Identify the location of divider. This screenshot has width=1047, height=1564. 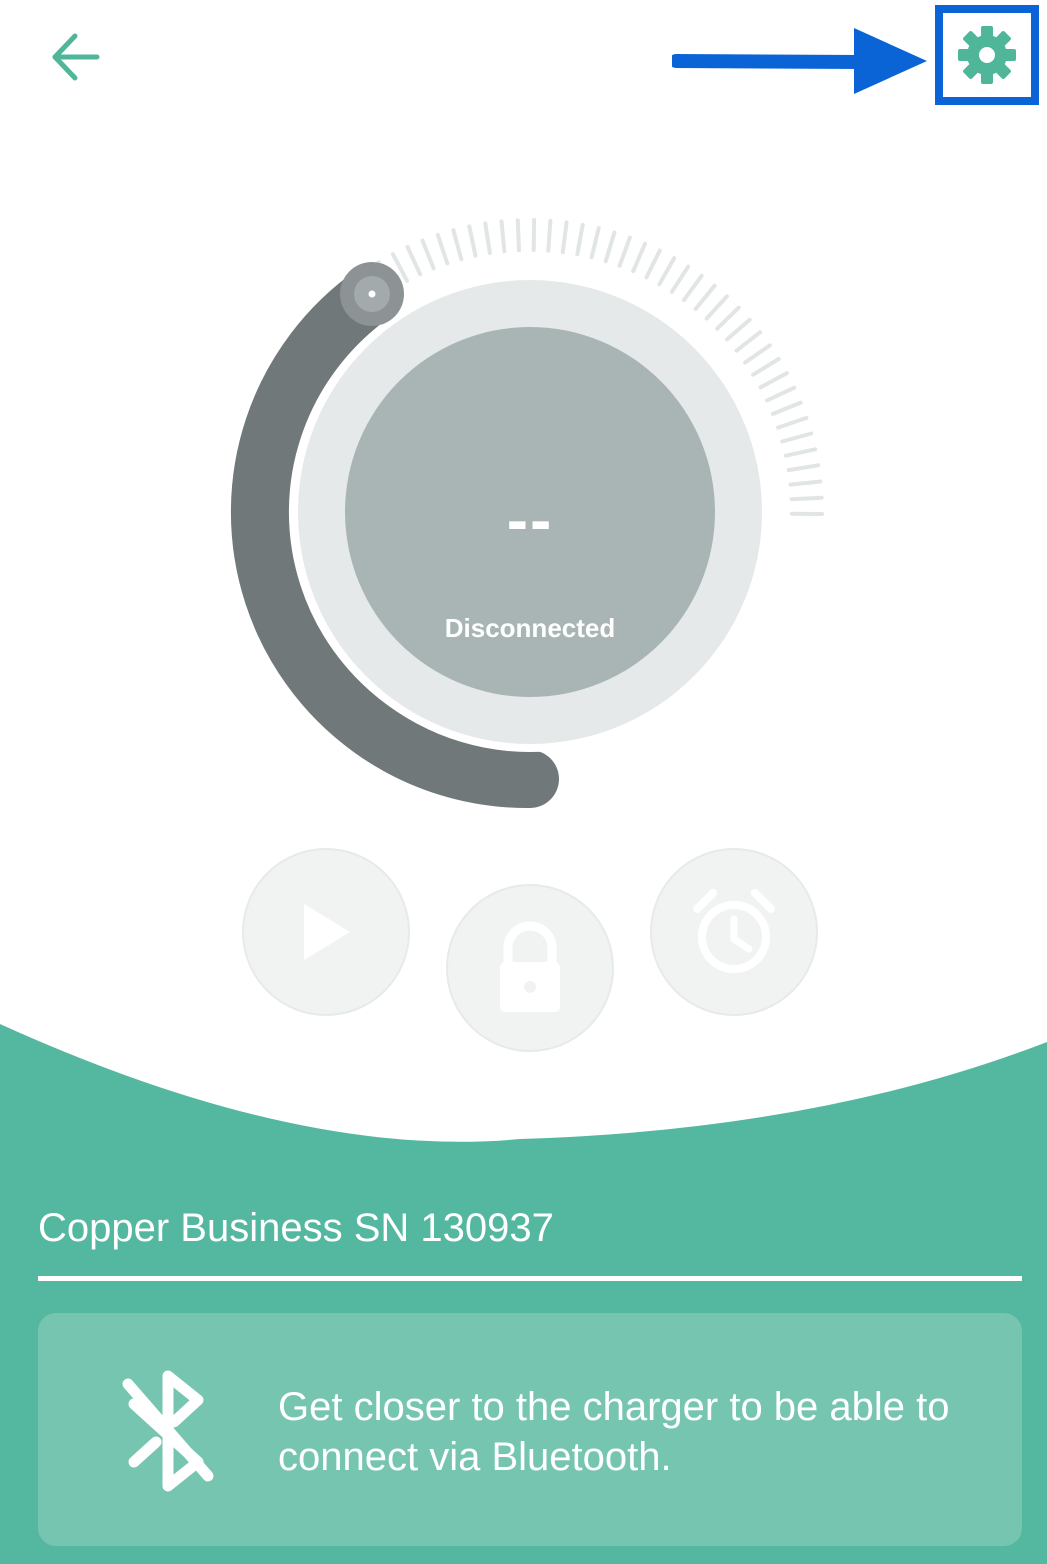
(530, 1278).